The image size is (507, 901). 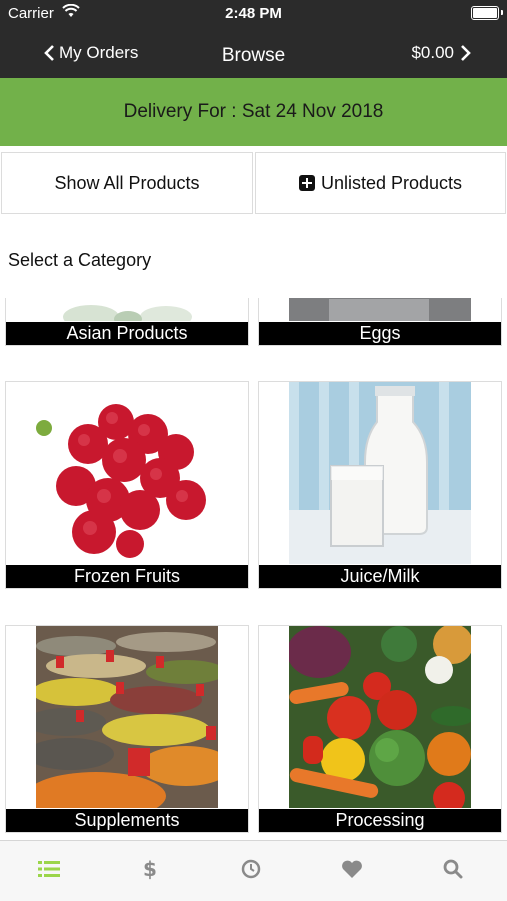 I want to click on dollar-icon: $, so click(x=150, y=869).